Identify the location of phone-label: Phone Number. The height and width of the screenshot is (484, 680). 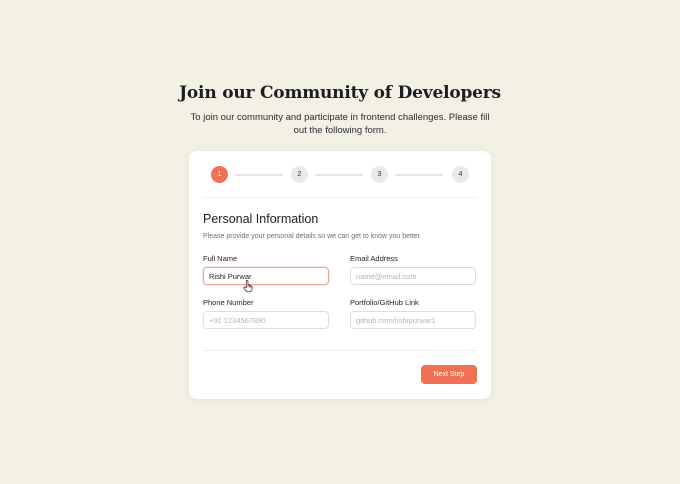
(228, 302).